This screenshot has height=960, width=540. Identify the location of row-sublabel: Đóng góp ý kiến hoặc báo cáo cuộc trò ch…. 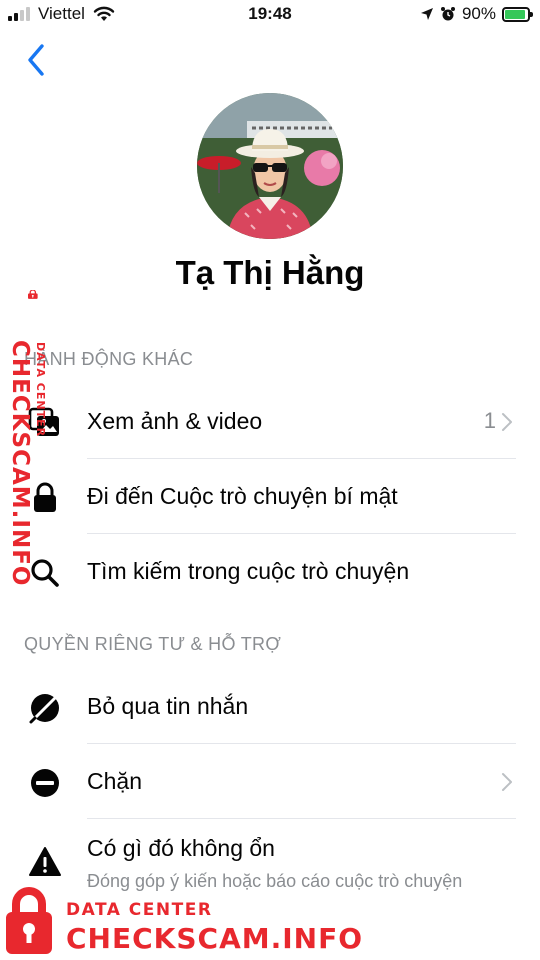
(275, 881).